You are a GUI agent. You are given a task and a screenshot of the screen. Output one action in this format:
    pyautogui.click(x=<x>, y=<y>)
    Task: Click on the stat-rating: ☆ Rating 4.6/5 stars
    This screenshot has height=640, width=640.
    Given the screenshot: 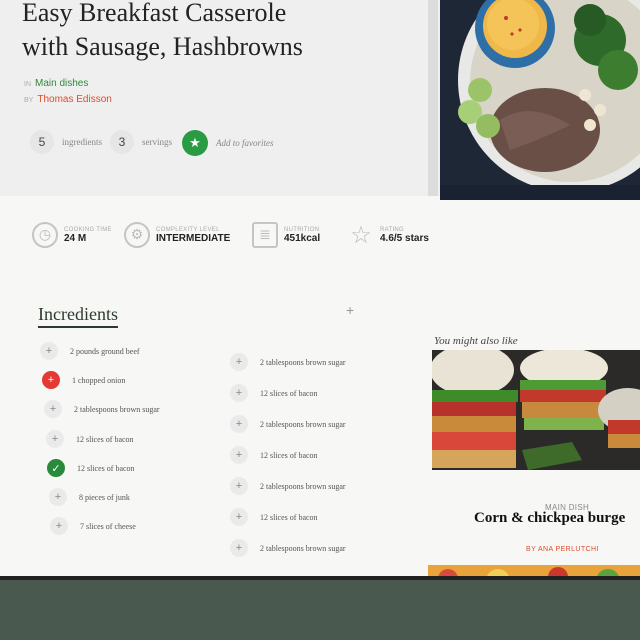 What is the action you would take?
    pyautogui.click(x=388, y=235)
    